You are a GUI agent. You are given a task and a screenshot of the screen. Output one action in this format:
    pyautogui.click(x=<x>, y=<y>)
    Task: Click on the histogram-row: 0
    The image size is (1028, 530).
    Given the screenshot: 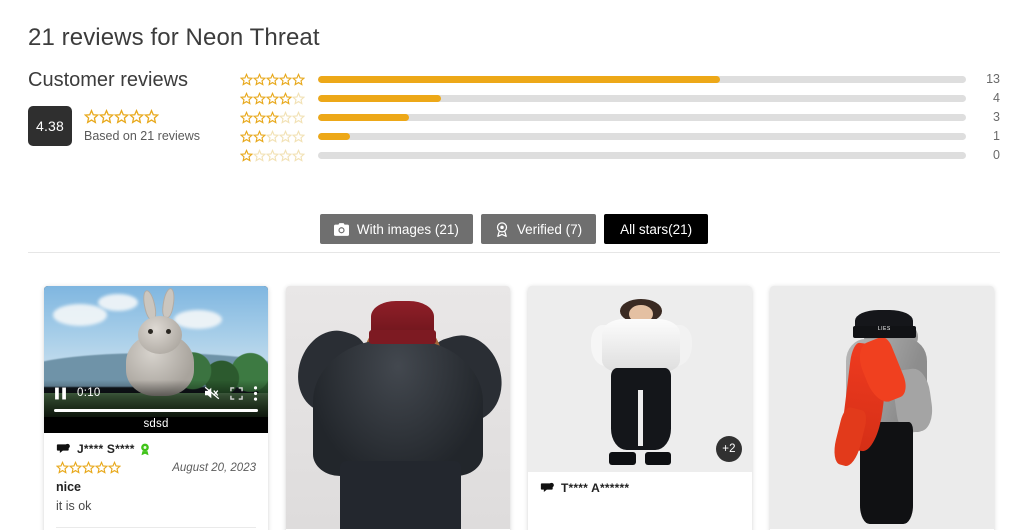 What is the action you would take?
    pyautogui.click(x=620, y=155)
    